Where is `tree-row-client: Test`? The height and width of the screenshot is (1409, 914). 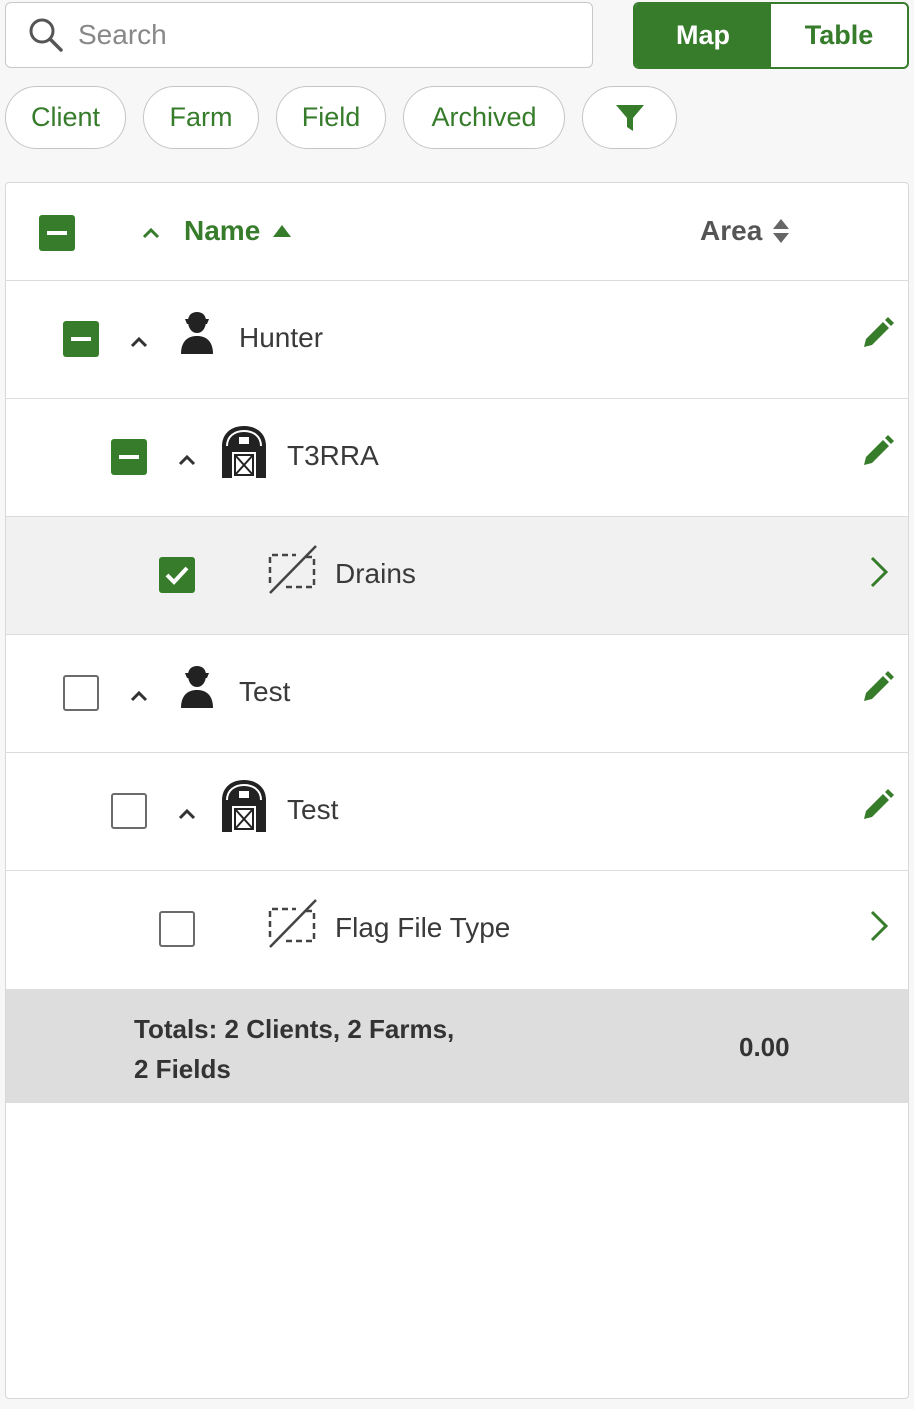
tree-row-client: Test is located at coordinates (457, 694).